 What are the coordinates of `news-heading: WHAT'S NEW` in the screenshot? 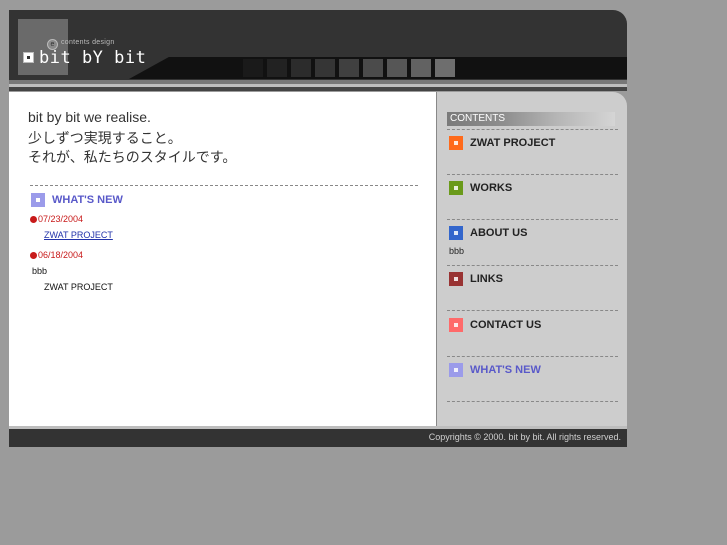 It's located at (87, 200).